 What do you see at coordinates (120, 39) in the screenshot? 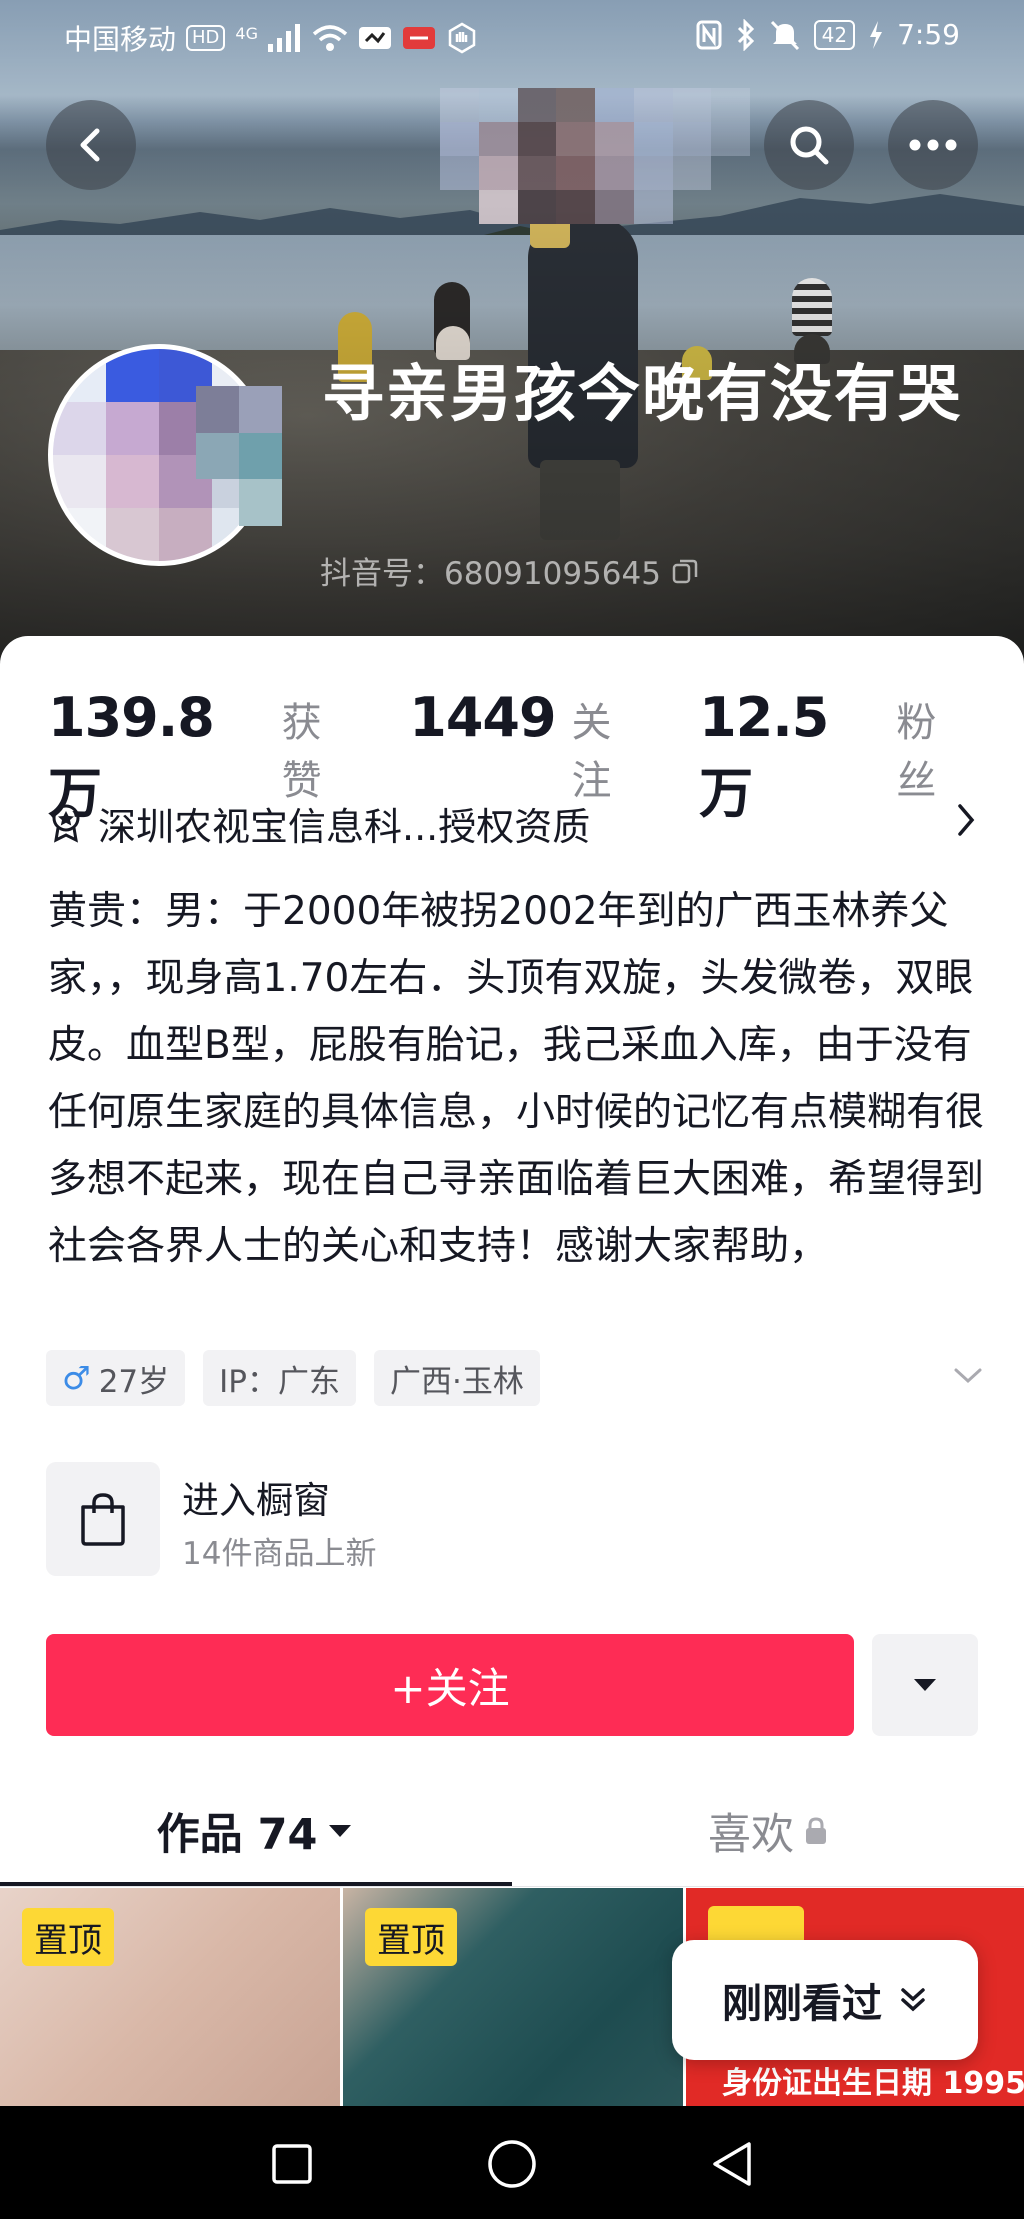
I see `carrier-name: 中国移动` at bounding box center [120, 39].